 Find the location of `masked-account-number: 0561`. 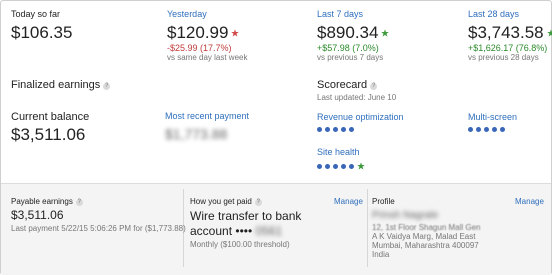

masked-account-number: 0561 is located at coordinates (269, 231).